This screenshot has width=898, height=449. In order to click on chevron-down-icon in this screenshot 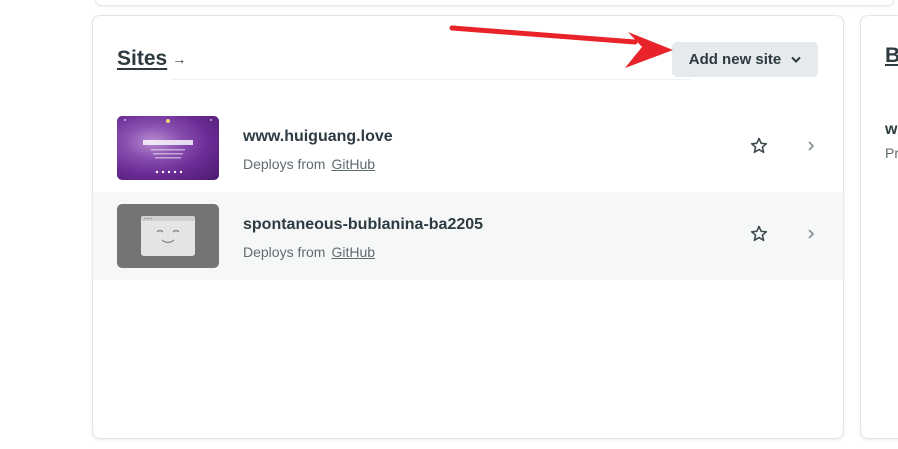, I will do `click(796, 59)`.